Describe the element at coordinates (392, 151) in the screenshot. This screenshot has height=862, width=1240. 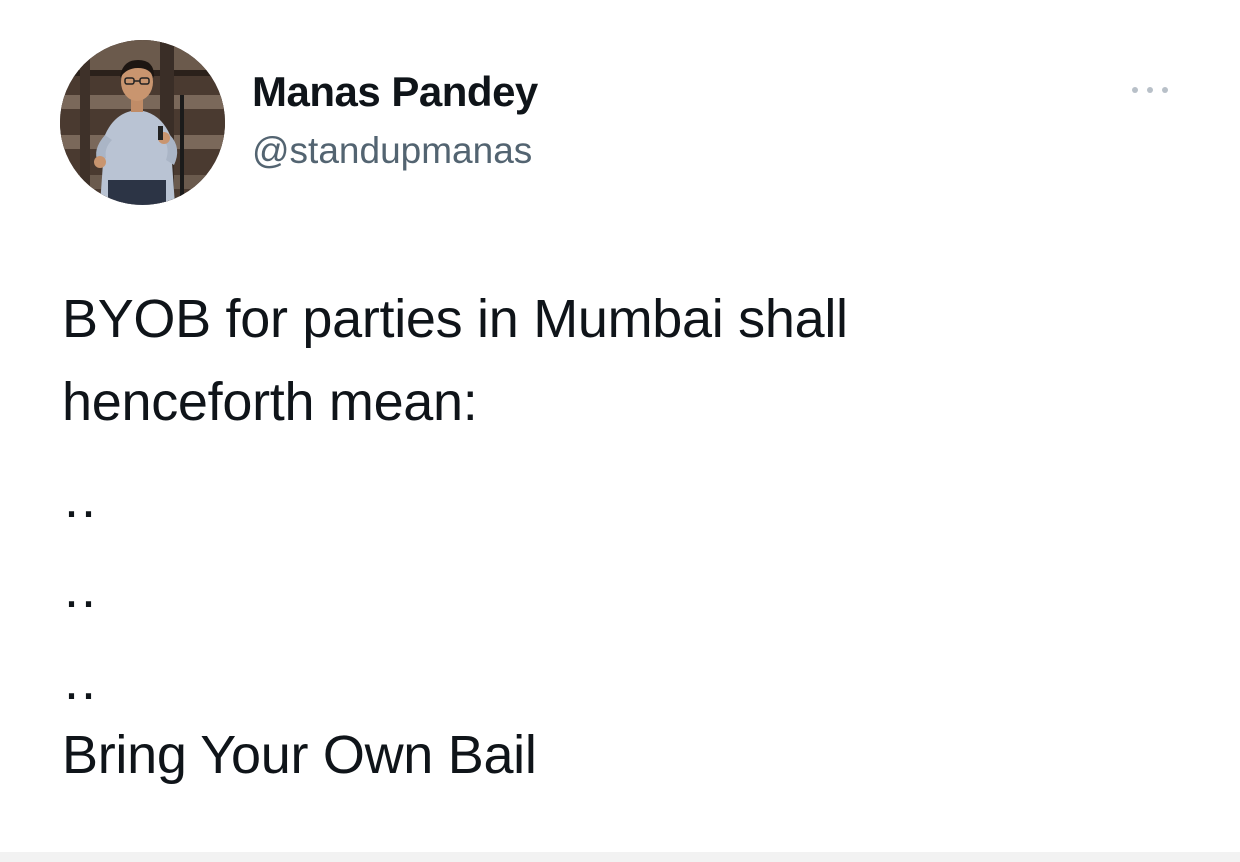
I see `author-handle: @standupmanas` at that location.